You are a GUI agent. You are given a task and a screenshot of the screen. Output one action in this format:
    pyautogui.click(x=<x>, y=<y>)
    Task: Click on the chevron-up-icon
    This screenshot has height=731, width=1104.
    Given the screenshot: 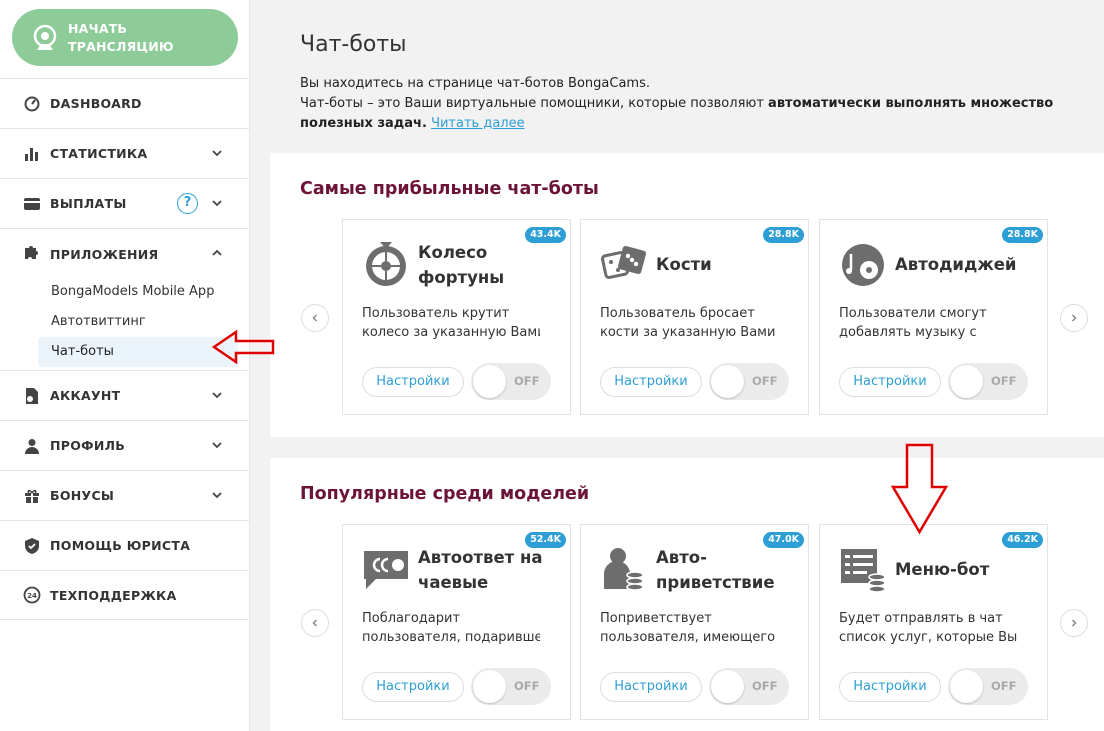 What is the action you would take?
    pyautogui.click(x=217, y=252)
    